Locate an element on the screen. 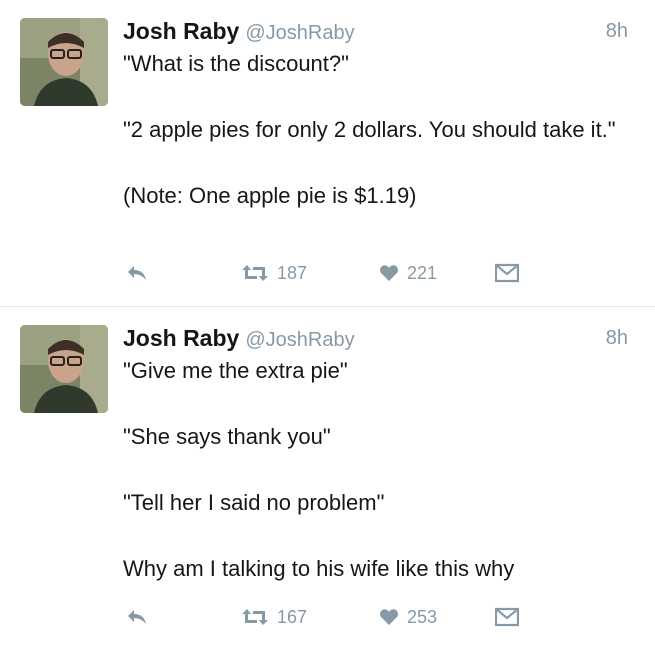 The height and width of the screenshot is (650, 655). tweet-paragraph: (Note: One apple pie is $1.19) is located at coordinates (270, 195).